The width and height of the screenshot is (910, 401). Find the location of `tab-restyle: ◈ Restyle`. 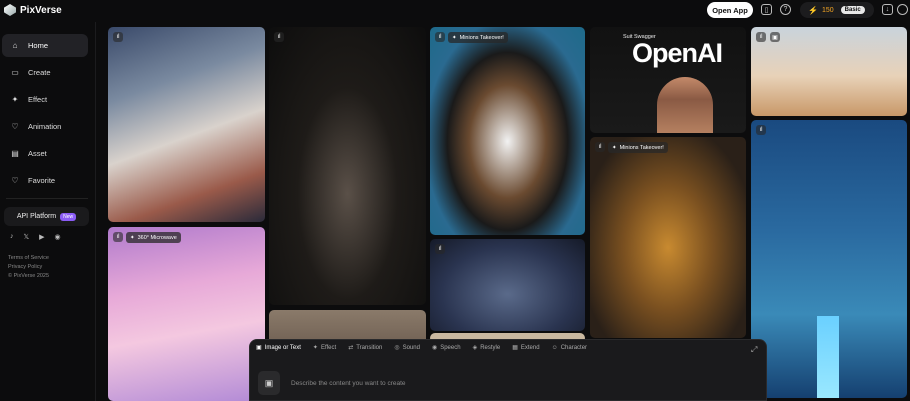

tab-restyle: ◈ Restyle is located at coordinates (486, 348).